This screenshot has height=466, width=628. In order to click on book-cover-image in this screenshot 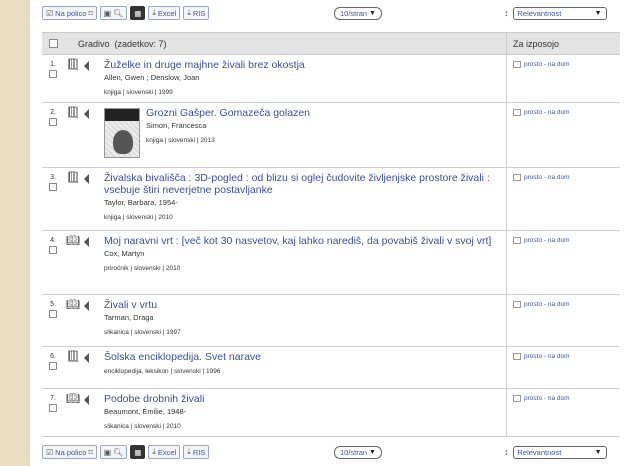, I will do `click(122, 133)`.